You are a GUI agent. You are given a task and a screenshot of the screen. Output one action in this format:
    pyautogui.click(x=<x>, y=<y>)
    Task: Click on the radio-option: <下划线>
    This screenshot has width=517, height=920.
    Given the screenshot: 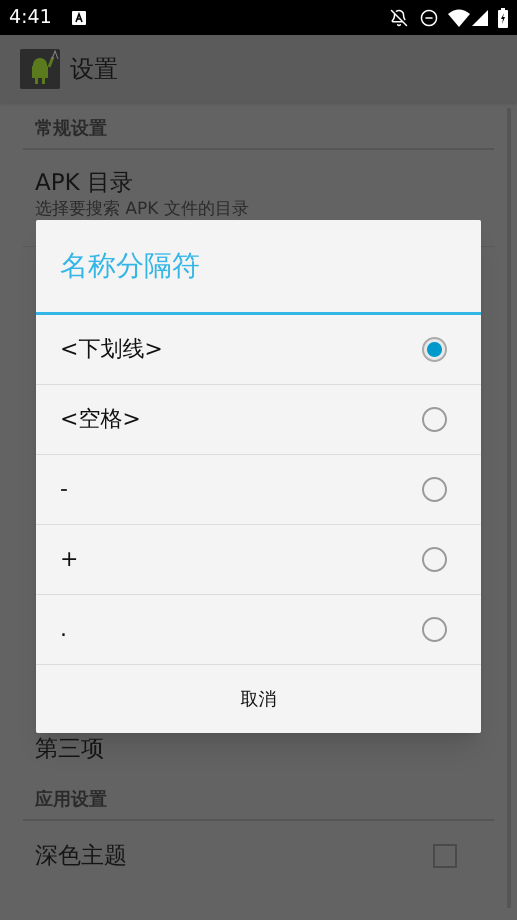 What is the action you would take?
    pyautogui.click(x=258, y=350)
    